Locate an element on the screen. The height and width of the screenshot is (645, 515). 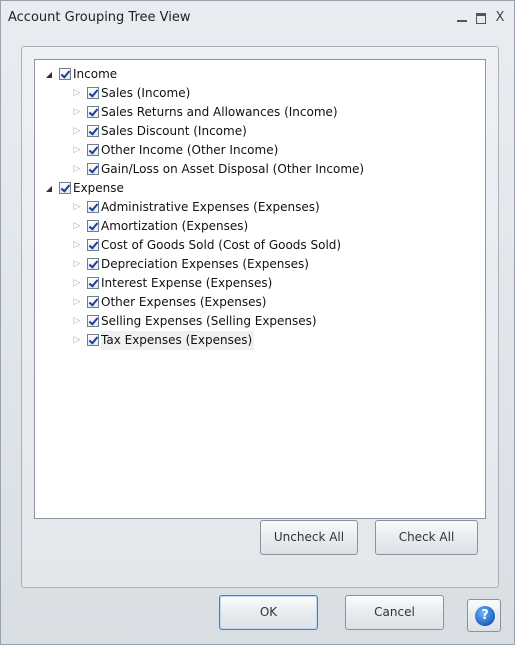
tree-node-expense: ◢ Expense is located at coordinates (82, 188).